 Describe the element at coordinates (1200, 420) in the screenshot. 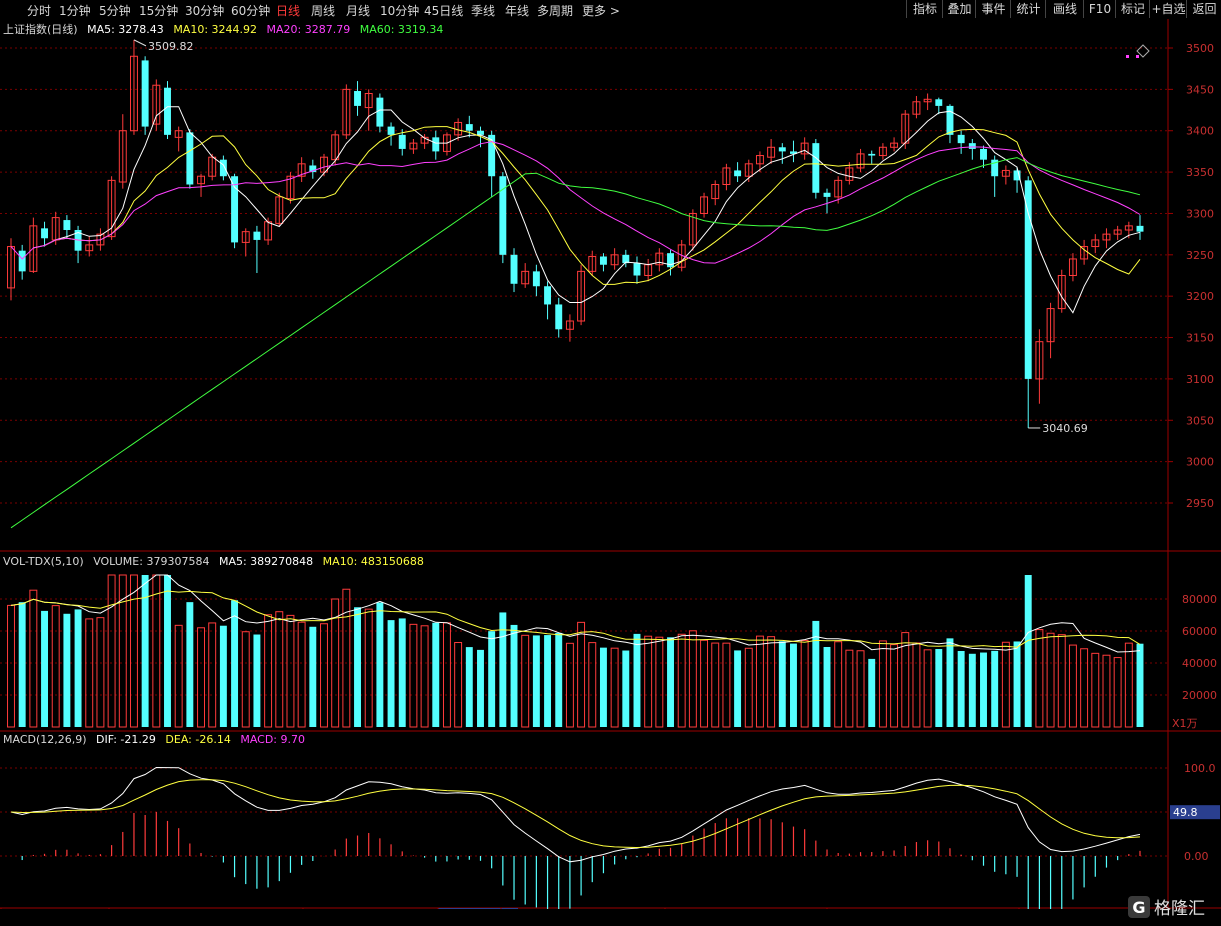

I see `price-tick-label: 3050` at that location.